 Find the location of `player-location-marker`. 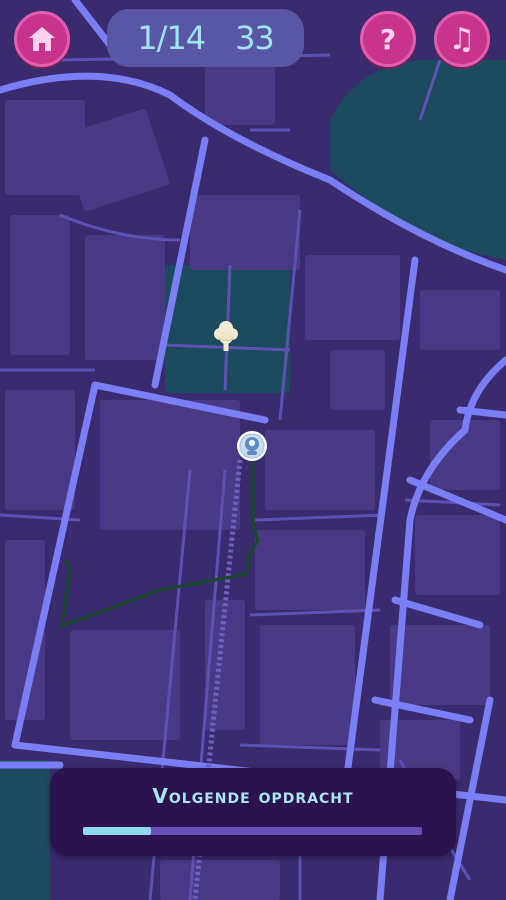

player-location-marker is located at coordinates (252, 446).